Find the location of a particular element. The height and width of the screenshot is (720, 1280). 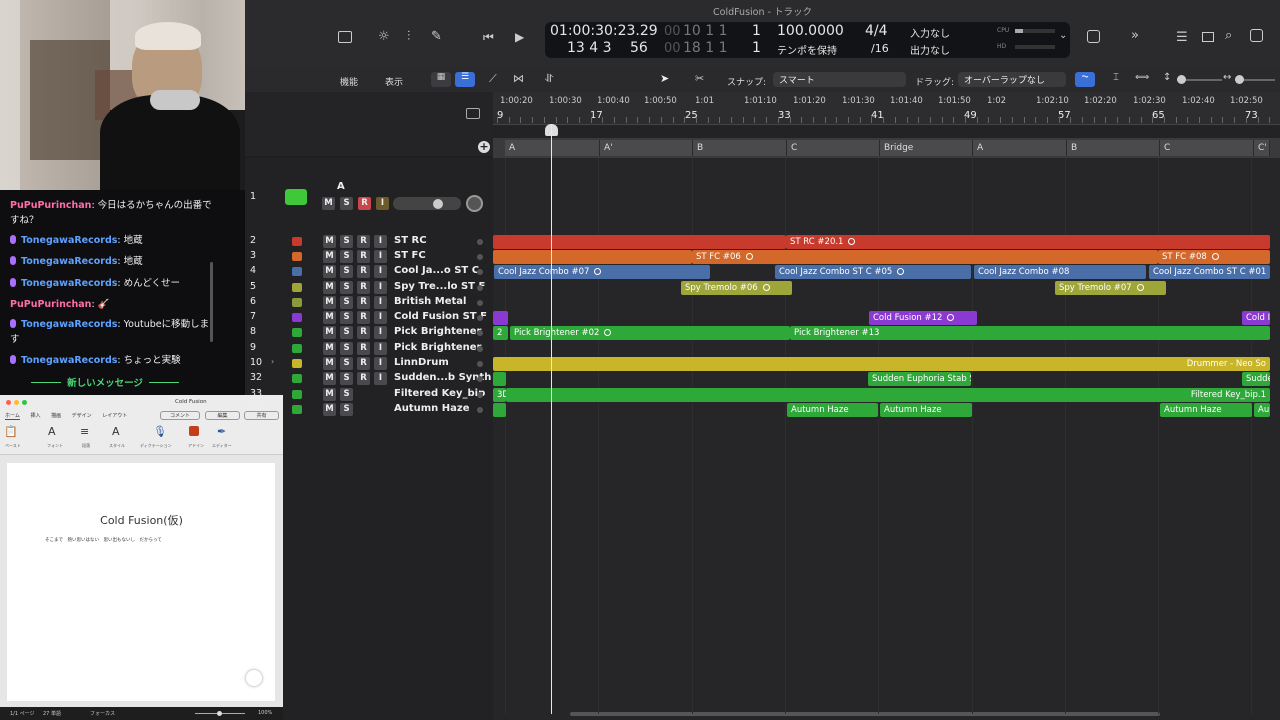

catch-icon: ⥯ is located at coordinates (549, 79).